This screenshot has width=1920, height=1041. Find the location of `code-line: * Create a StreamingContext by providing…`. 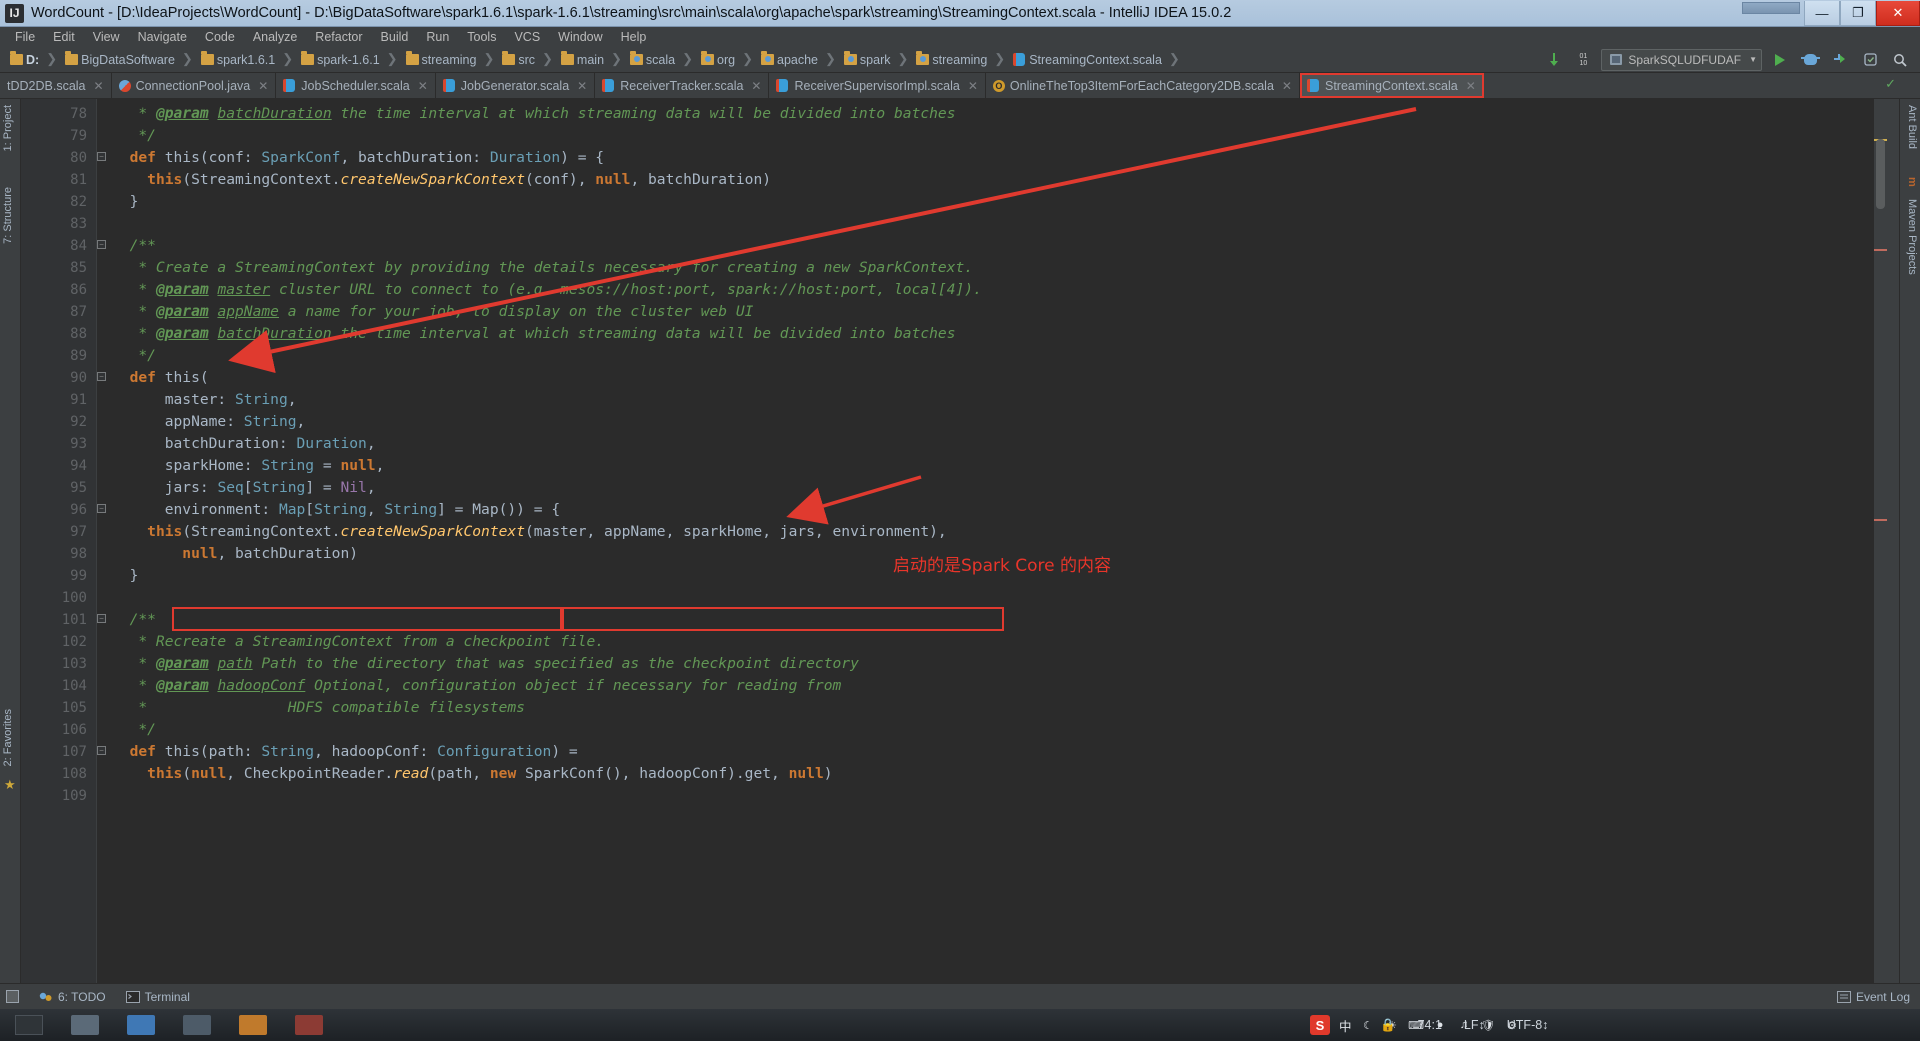

code-line: * Create a StreamingContext by providing… is located at coordinates (542, 268).